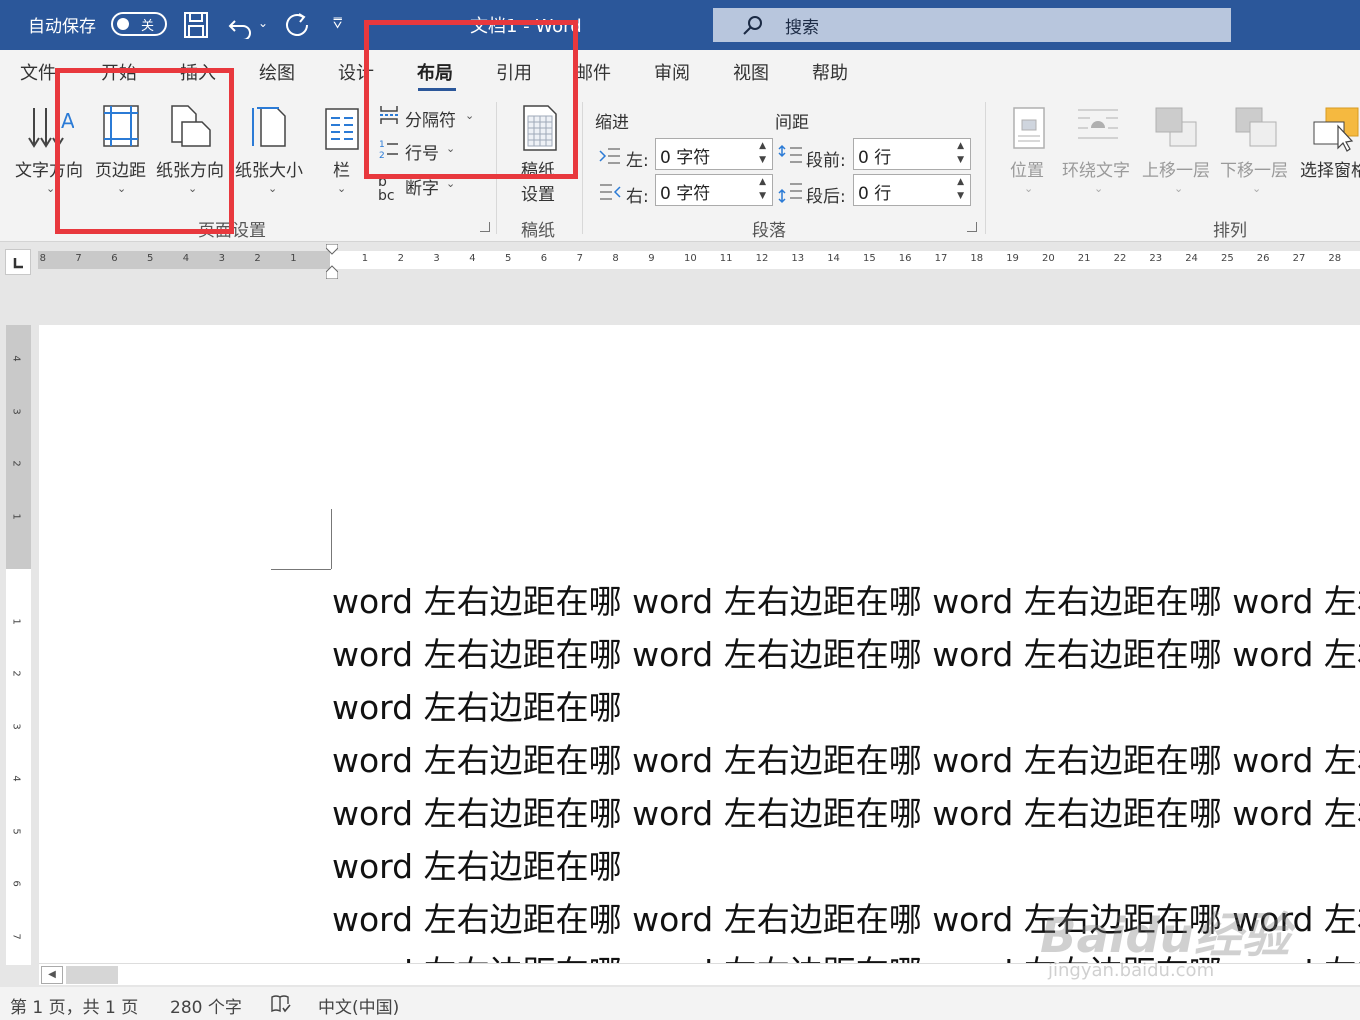  I want to click on indent-right-label: 右:, so click(637, 197).